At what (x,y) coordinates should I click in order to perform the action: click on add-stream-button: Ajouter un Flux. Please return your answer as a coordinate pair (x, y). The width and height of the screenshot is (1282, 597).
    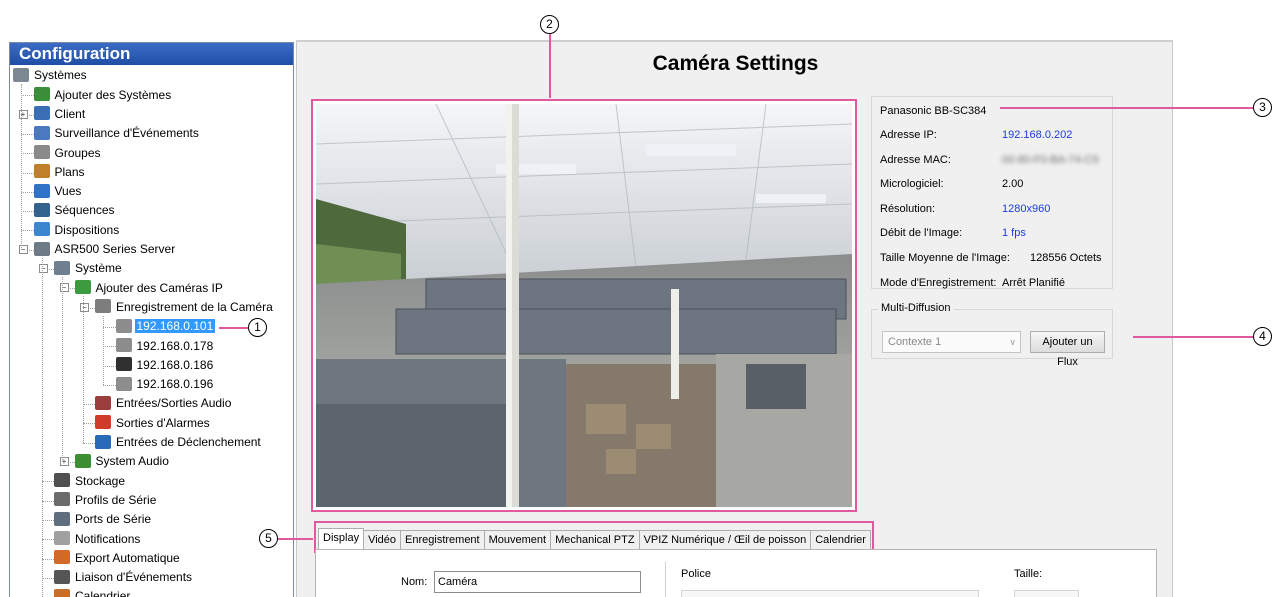
    Looking at the image, I should click on (1067, 349).